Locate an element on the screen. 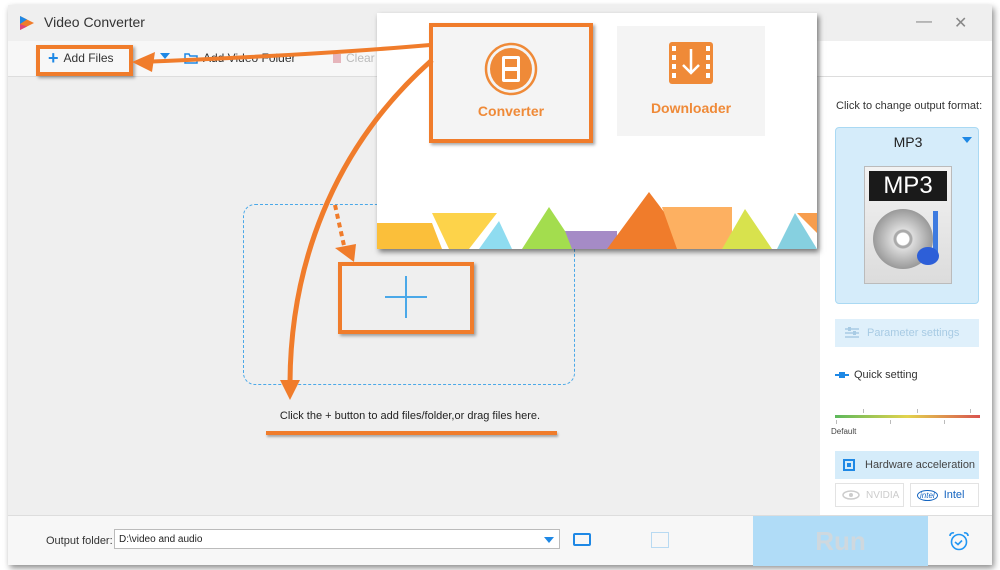  hardware-acceleration-label: Hardware acceleration is located at coordinates (920, 465).